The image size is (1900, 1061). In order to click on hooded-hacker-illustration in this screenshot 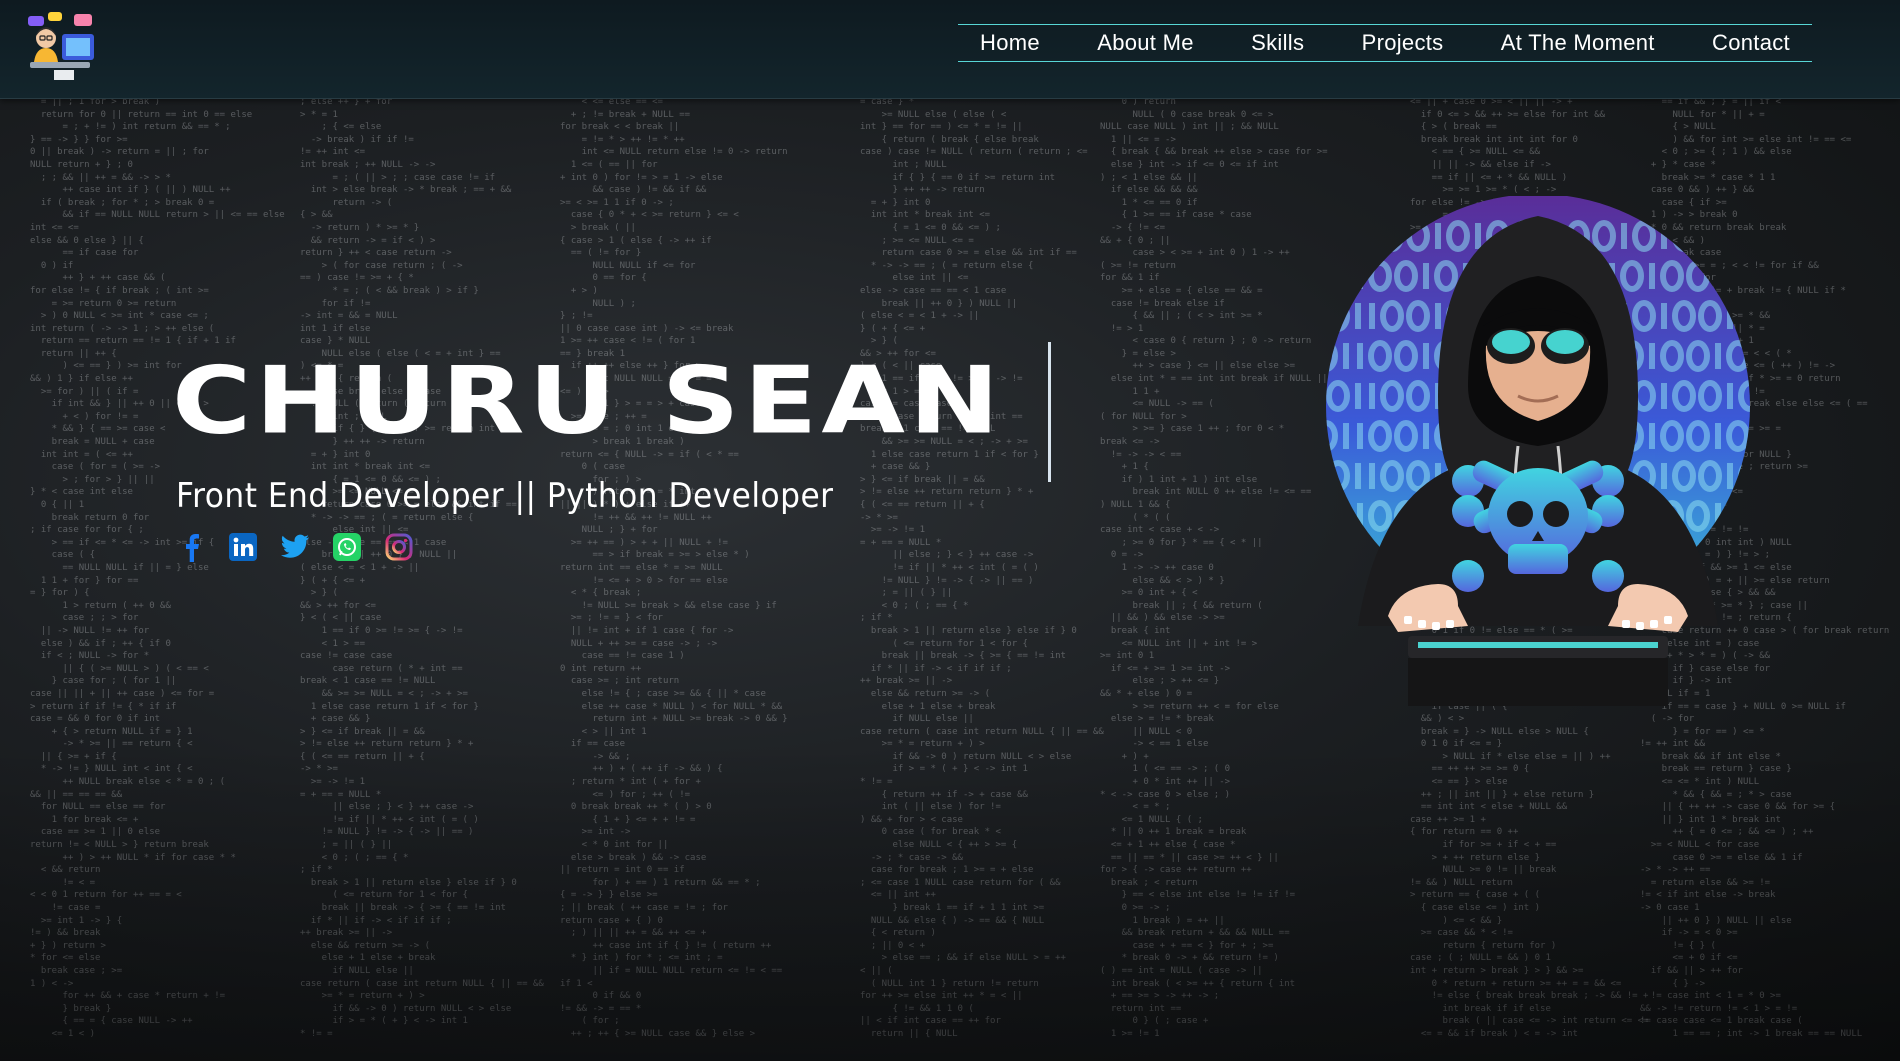, I will do `click(1538, 450)`.